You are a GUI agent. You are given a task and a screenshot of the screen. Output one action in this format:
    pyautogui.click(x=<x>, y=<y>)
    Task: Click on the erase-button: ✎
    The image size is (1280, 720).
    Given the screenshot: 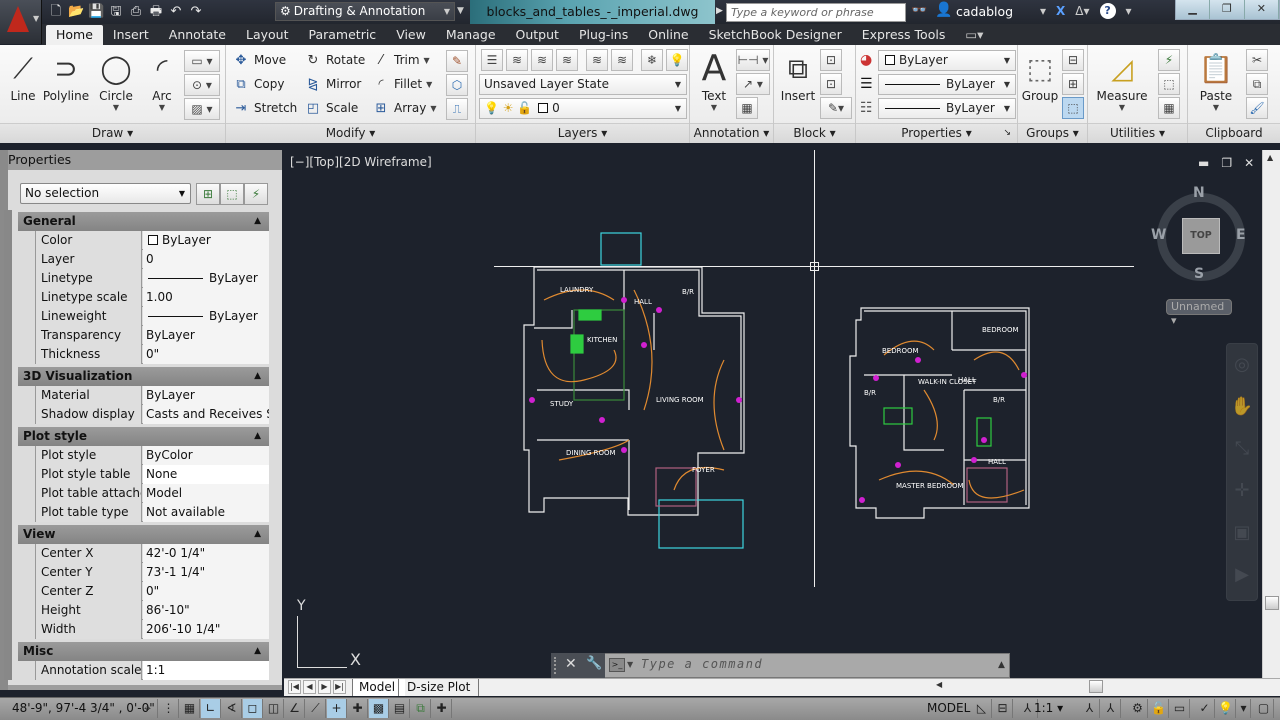 What is the action you would take?
    pyautogui.click(x=457, y=61)
    